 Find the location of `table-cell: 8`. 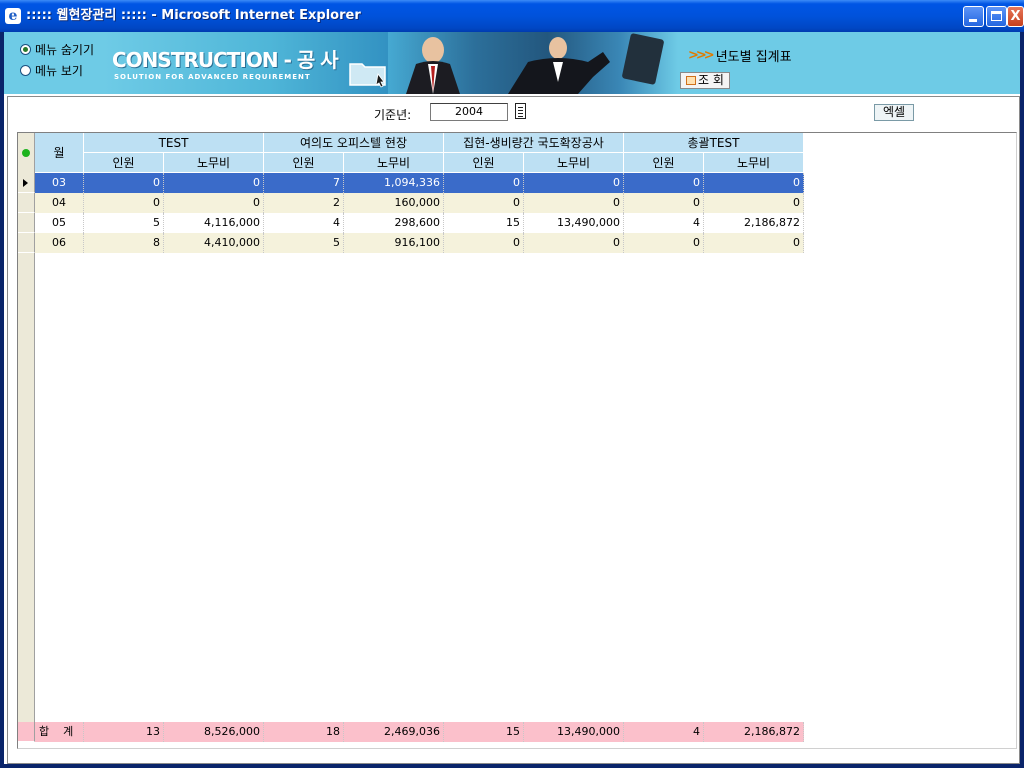

table-cell: 8 is located at coordinates (124, 243).